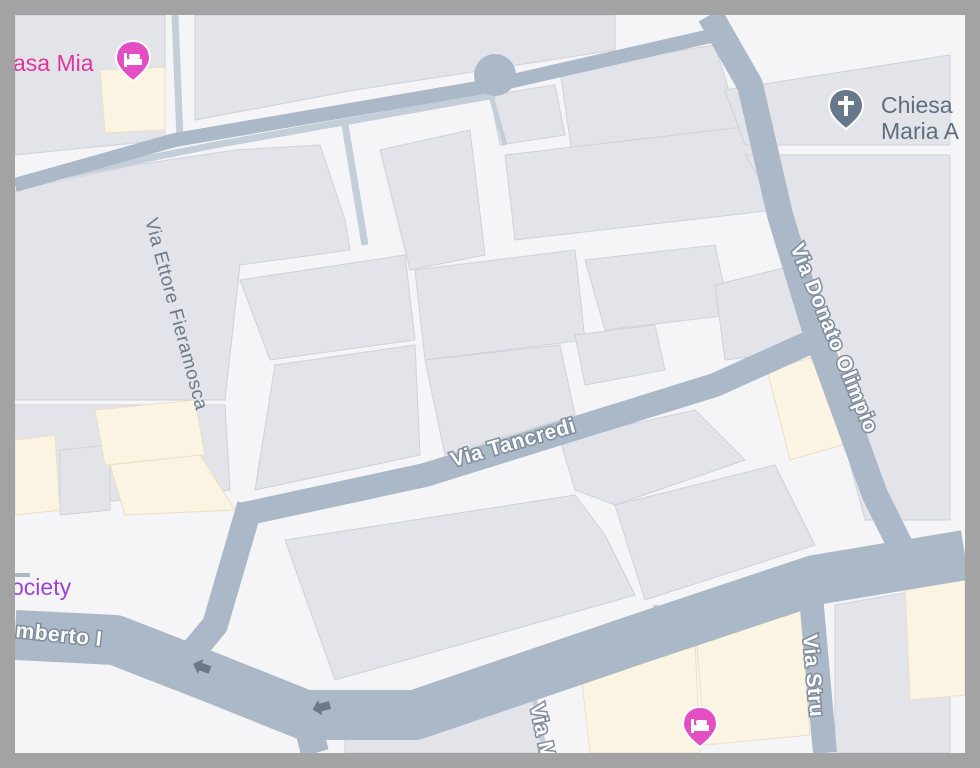 This screenshot has width=980, height=768. What do you see at coordinates (43, 587) in the screenshot?
I see `poi-label-society: ociety` at bounding box center [43, 587].